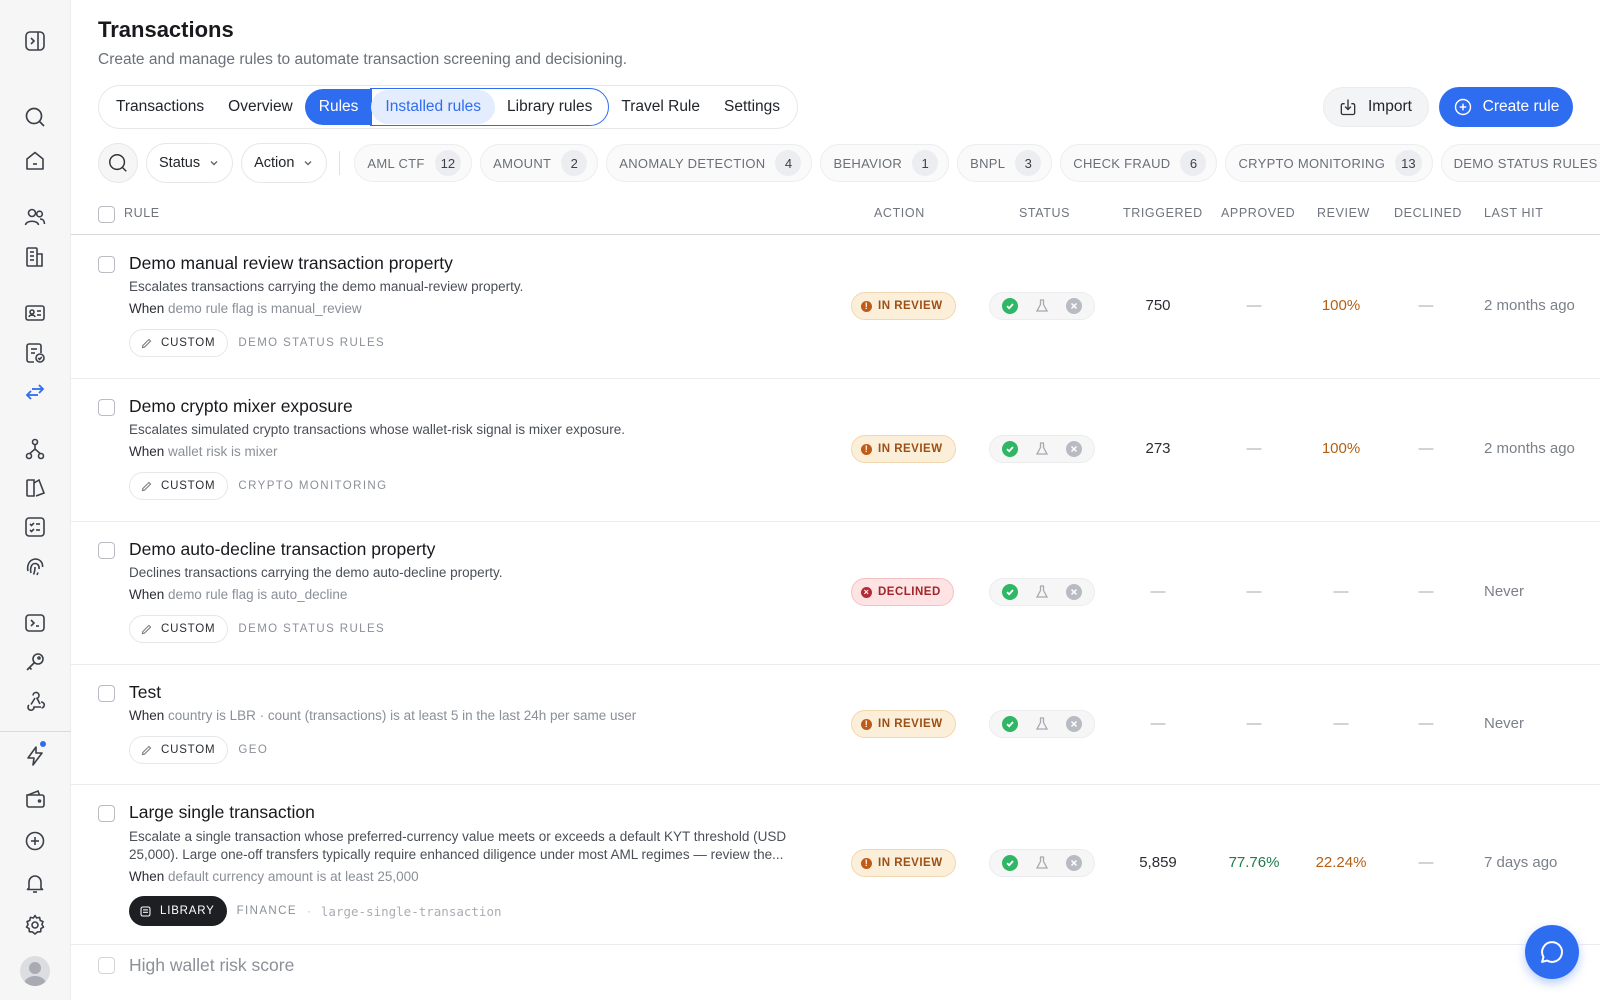 This screenshot has width=1600, height=1000. What do you see at coordinates (142, 213) in the screenshot?
I see `column-rule: RULE` at bounding box center [142, 213].